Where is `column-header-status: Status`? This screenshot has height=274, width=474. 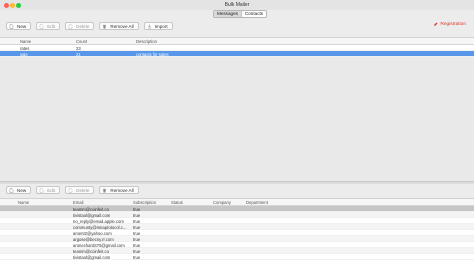 column-header-status: Status is located at coordinates (177, 202).